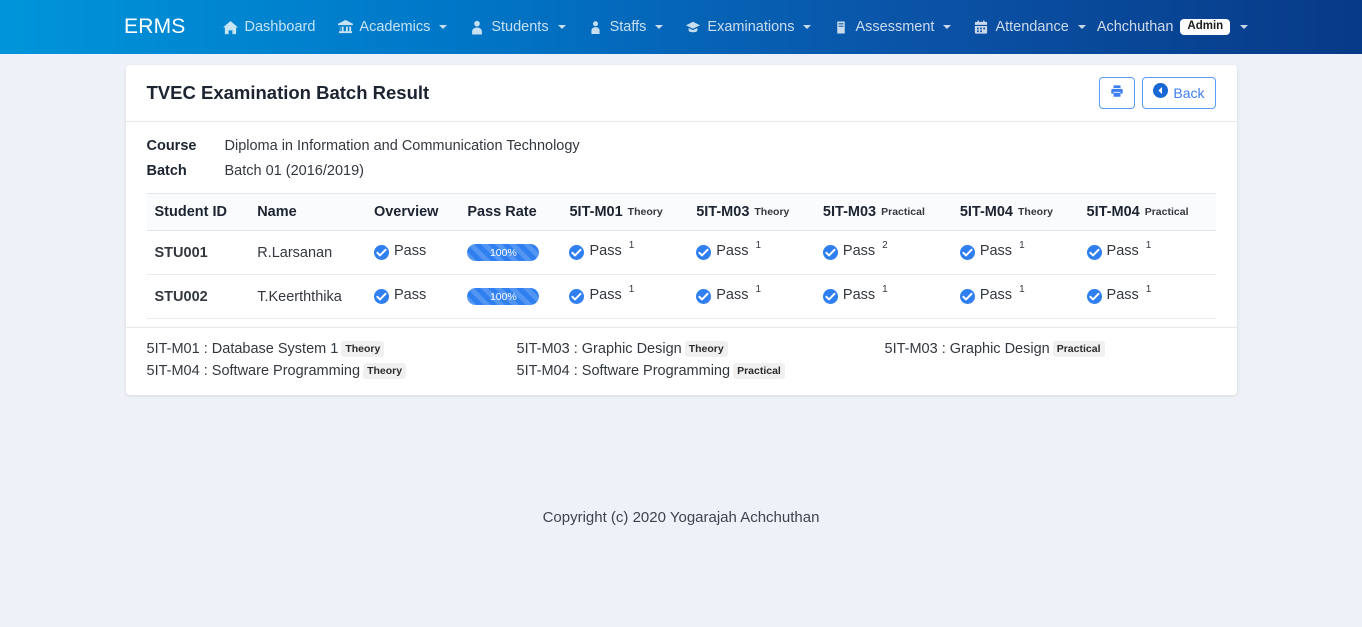 The height and width of the screenshot is (627, 1362). I want to click on user-name: Achchuthan, so click(1135, 27).